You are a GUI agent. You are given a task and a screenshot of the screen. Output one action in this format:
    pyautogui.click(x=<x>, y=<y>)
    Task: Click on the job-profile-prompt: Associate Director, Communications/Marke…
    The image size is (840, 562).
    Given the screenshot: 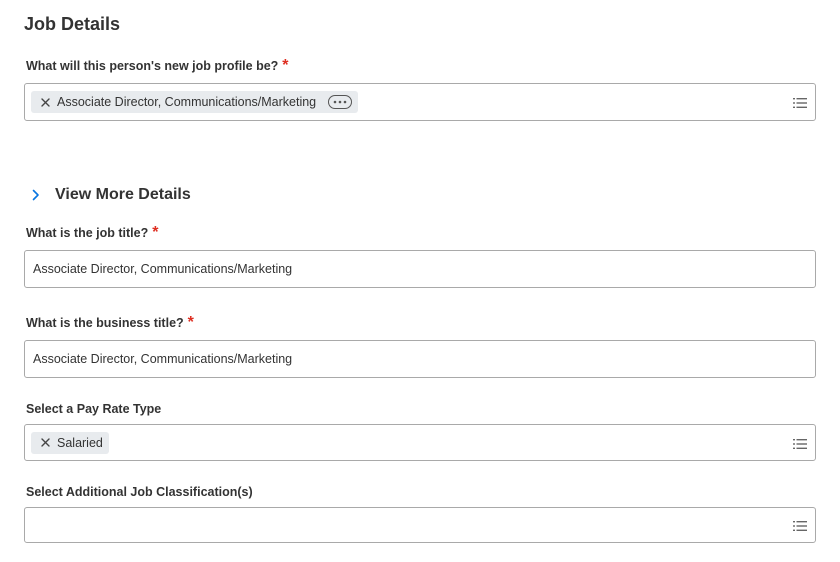 What is the action you would take?
    pyautogui.click(x=420, y=102)
    